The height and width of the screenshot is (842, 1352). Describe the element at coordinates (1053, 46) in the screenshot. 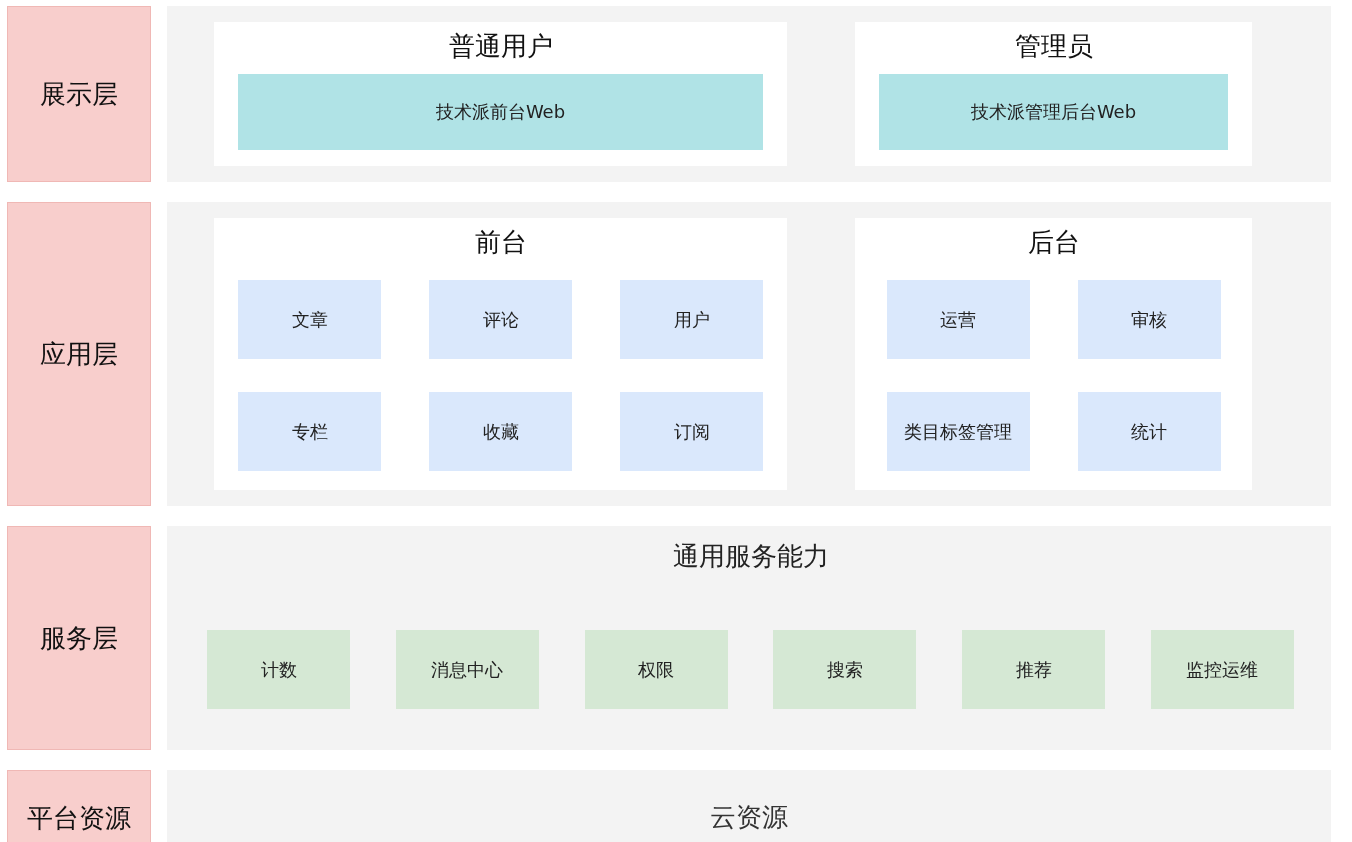

I see `group-title: 管理员` at that location.